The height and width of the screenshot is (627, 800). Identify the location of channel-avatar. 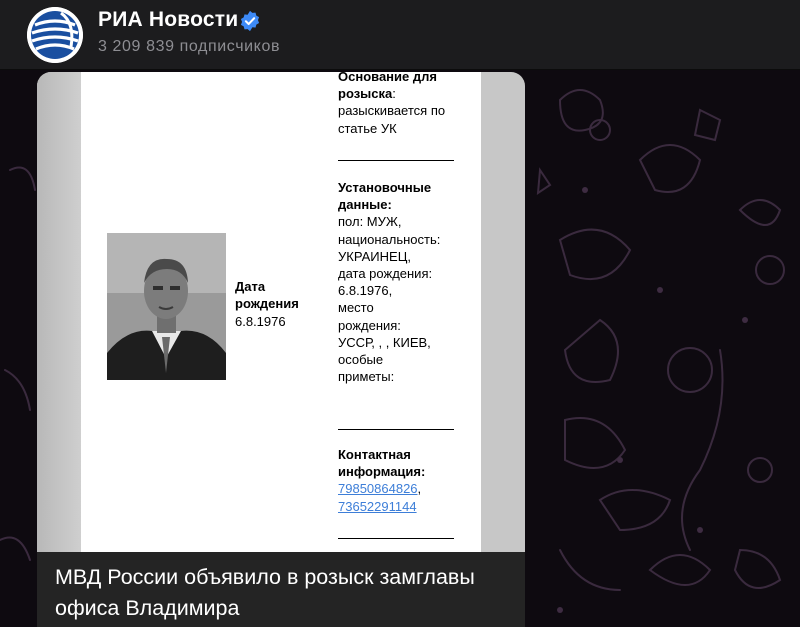
(55, 35).